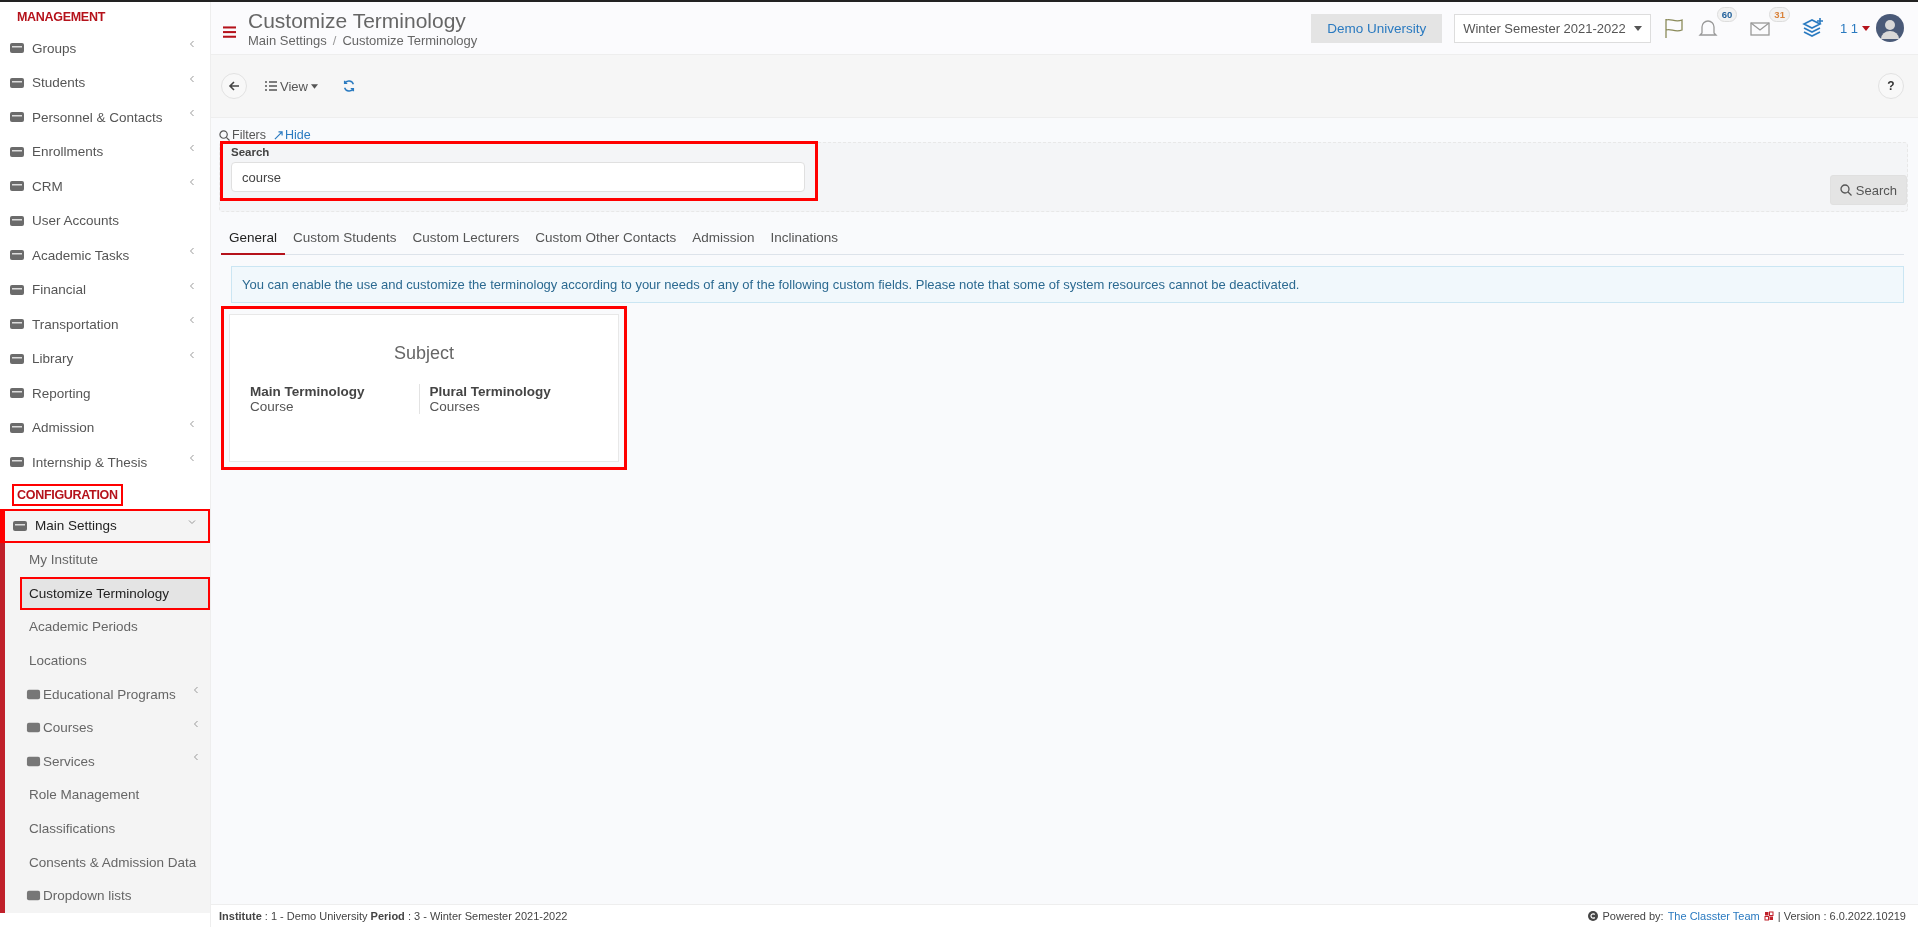 This screenshot has height=927, width=1918. I want to click on list-icon, so click(271, 86).